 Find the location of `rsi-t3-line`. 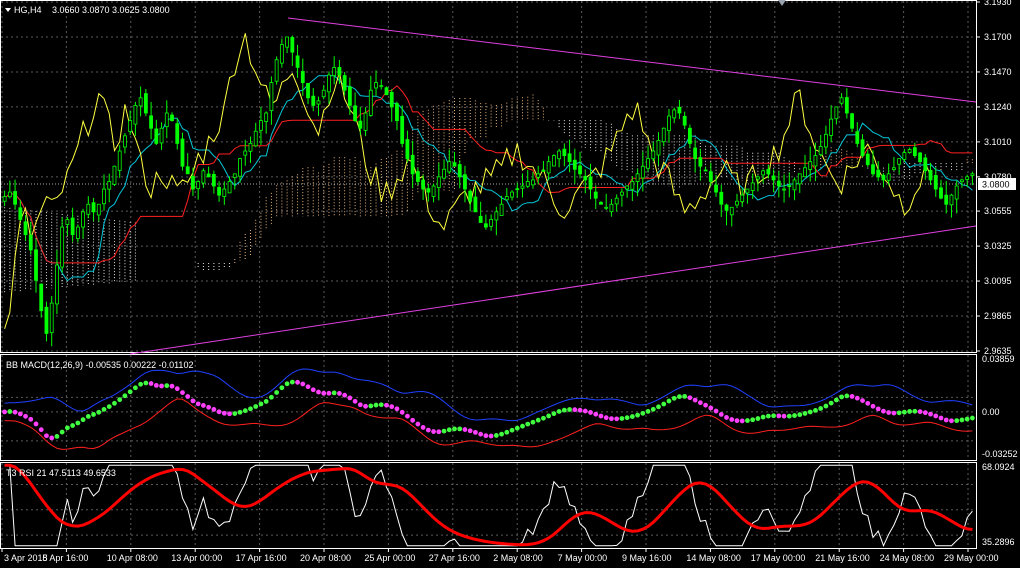

rsi-t3-line is located at coordinates (488, 505).